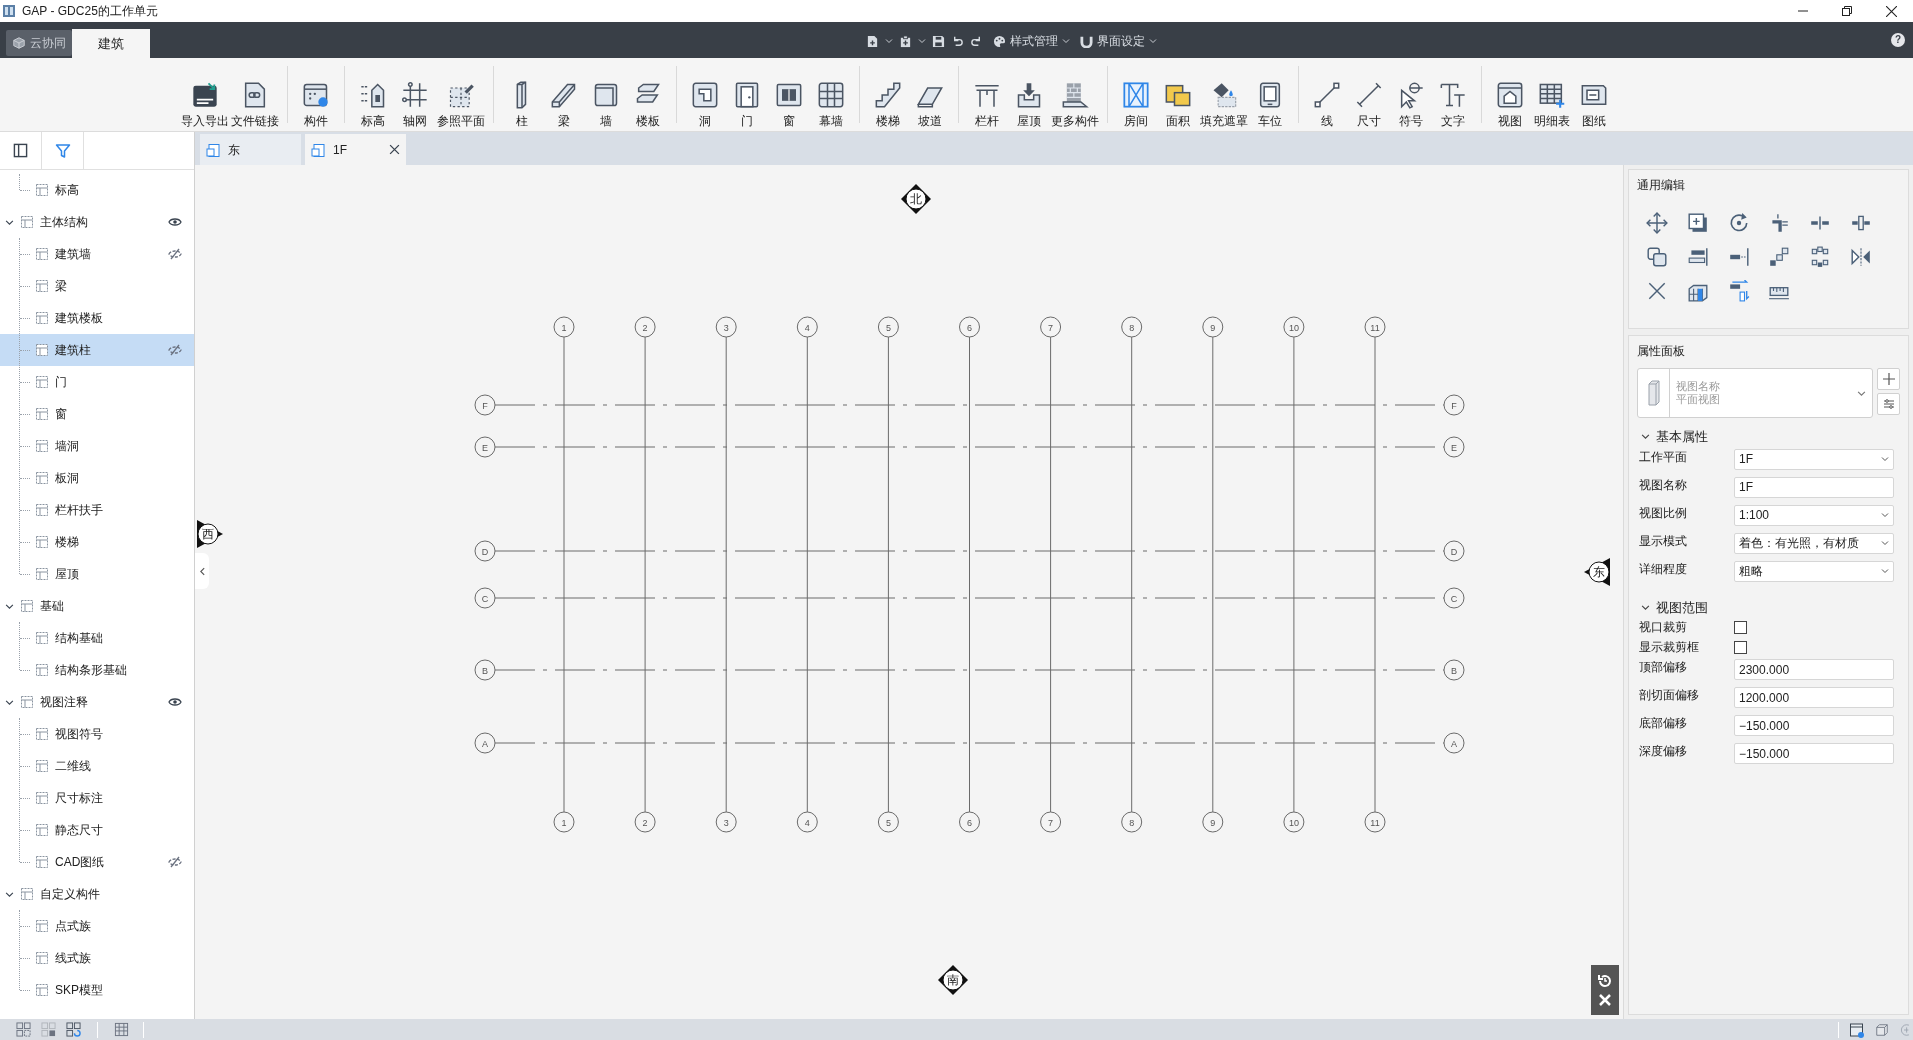 This screenshot has height=1040, width=1913. What do you see at coordinates (705, 94) in the screenshot?
I see `ribbon-button: 洞` at bounding box center [705, 94].